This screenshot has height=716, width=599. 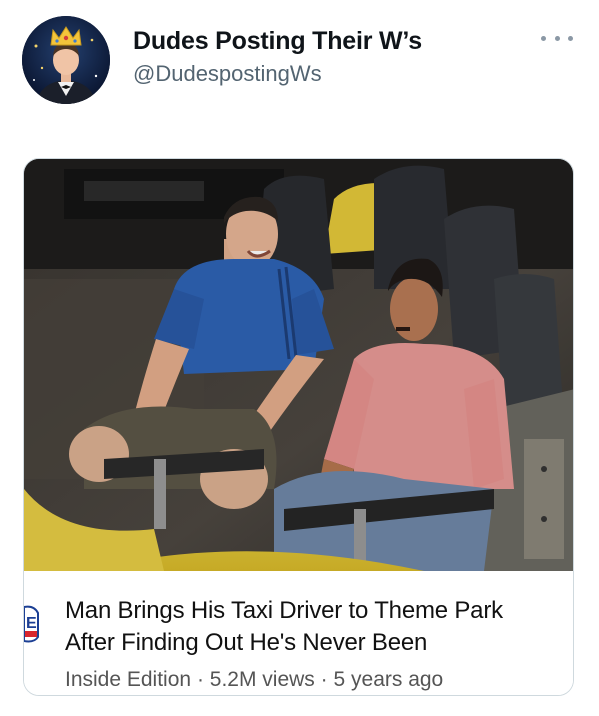 What do you see at coordinates (128, 679) in the screenshot?
I see `source-name: Inside Edition` at bounding box center [128, 679].